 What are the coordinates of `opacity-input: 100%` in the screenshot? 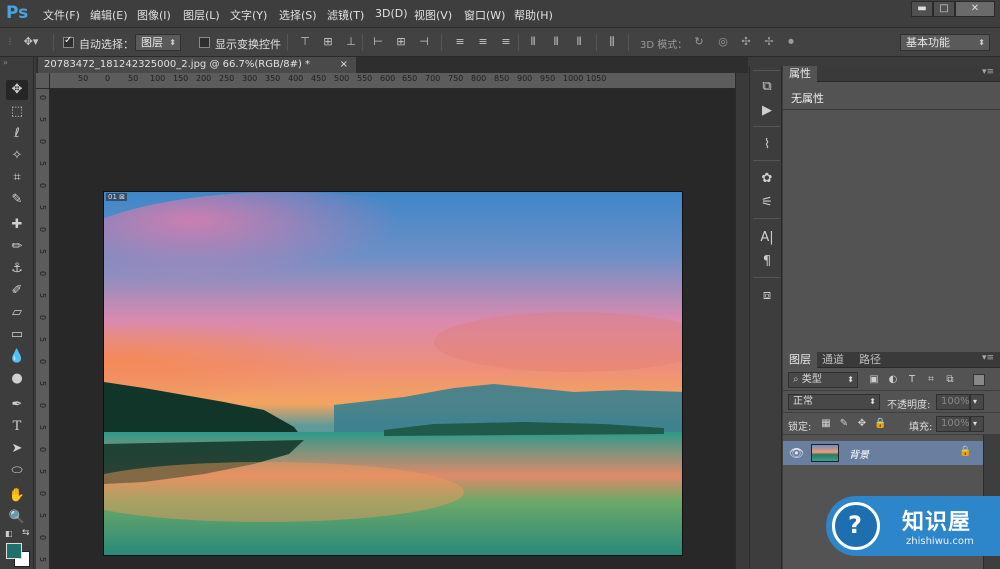 It's located at (953, 402).